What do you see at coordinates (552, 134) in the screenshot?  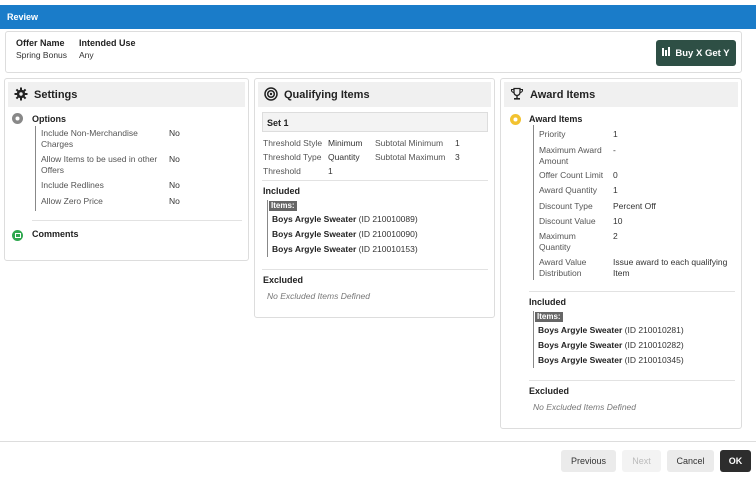 I see `award-row-label: Priority` at bounding box center [552, 134].